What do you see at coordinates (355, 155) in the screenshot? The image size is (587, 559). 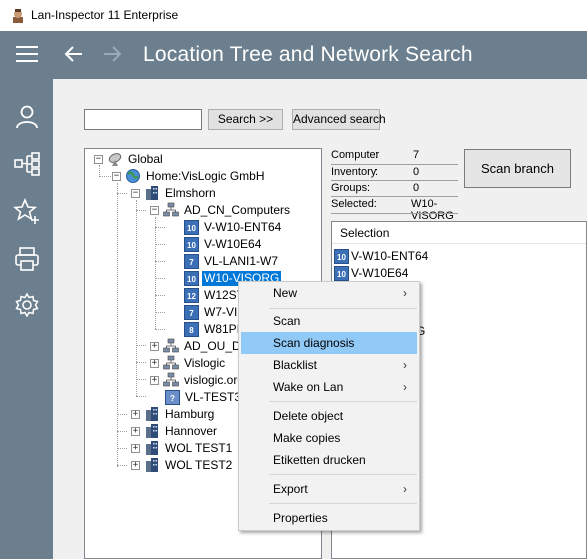 I see `info-label: Computer` at bounding box center [355, 155].